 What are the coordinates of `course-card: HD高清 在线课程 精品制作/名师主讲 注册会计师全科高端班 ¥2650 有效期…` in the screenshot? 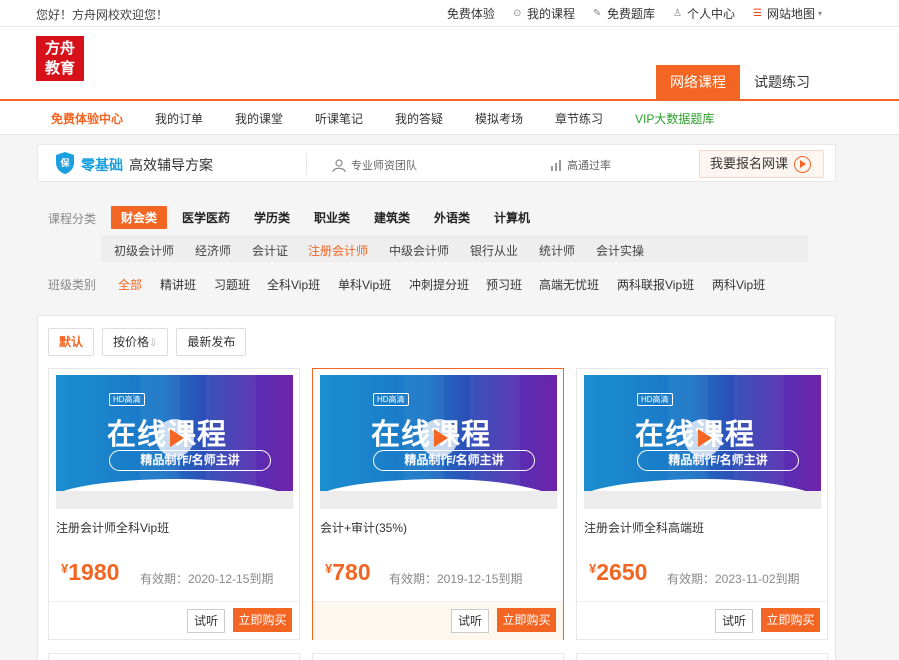 It's located at (702, 504).